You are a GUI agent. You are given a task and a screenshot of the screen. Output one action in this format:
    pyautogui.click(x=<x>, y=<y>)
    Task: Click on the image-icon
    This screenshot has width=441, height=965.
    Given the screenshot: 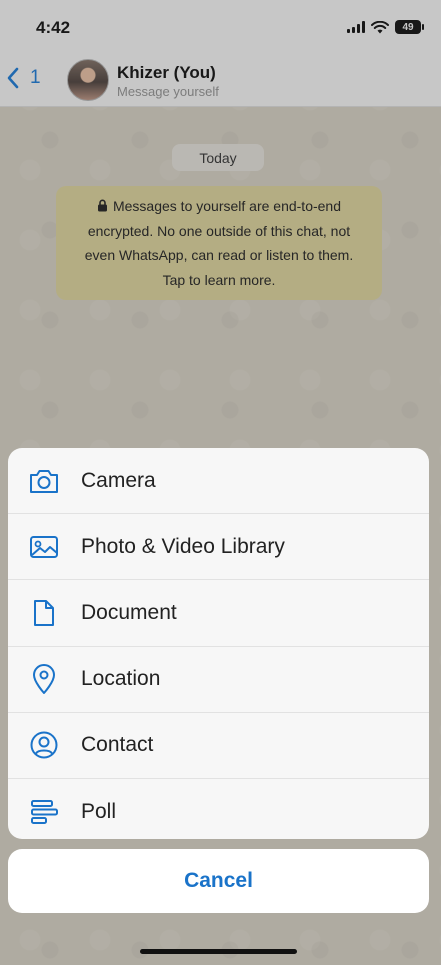 What is the action you would take?
    pyautogui.click(x=44, y=547)
    